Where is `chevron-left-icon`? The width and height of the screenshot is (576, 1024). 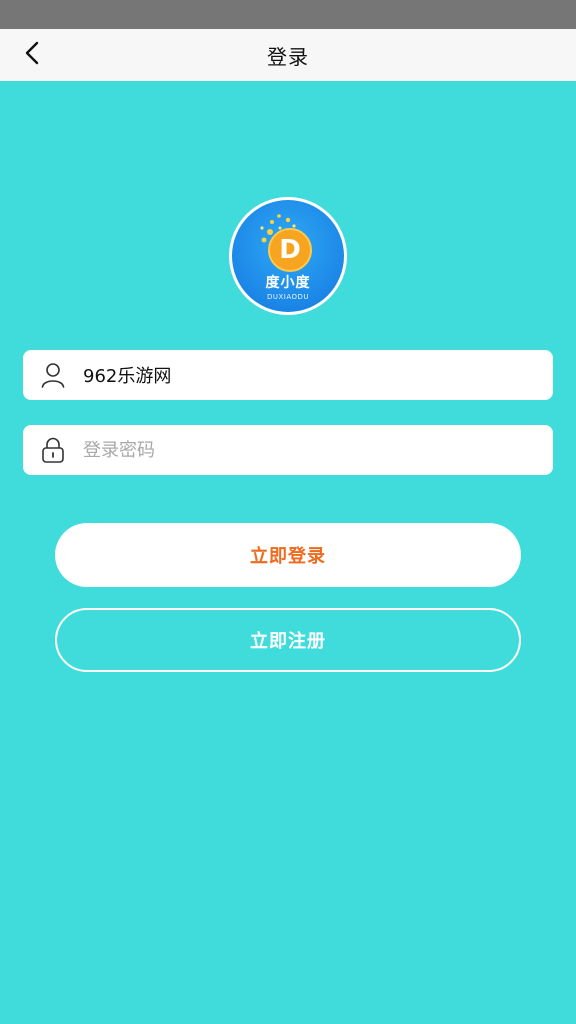
chevron-left-icon is located at coordinates (32, 55).